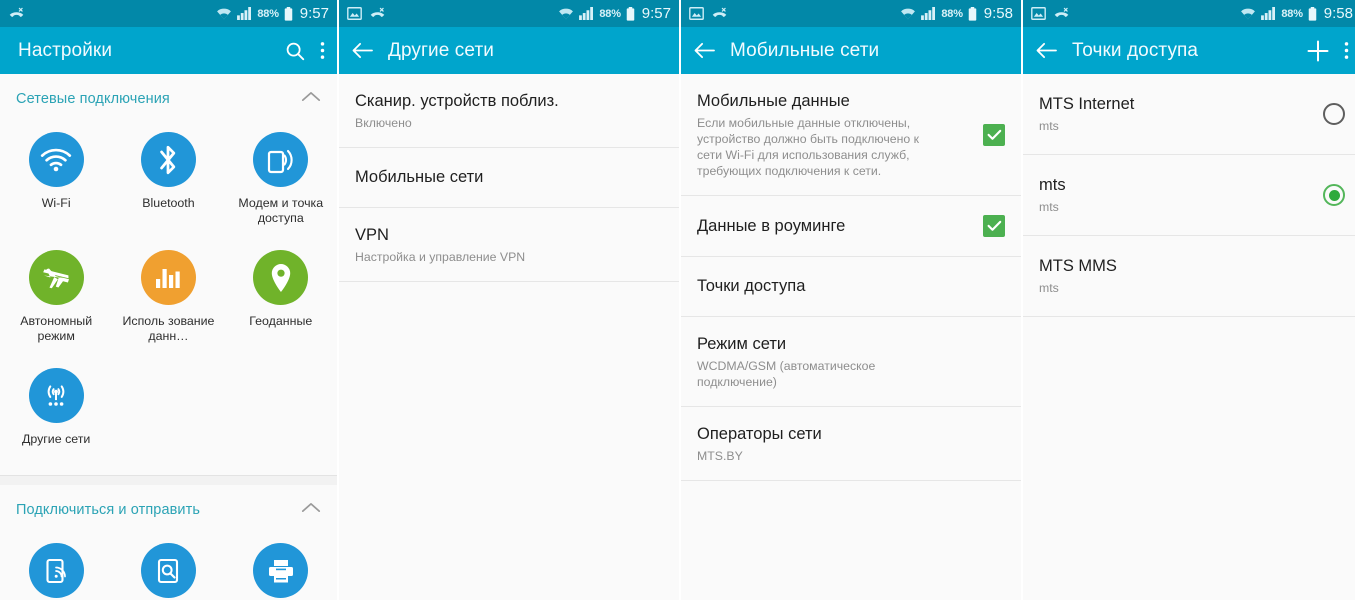 This screenshot has width=1355, height=600. I want to click on search-icon, so click(295, 51).